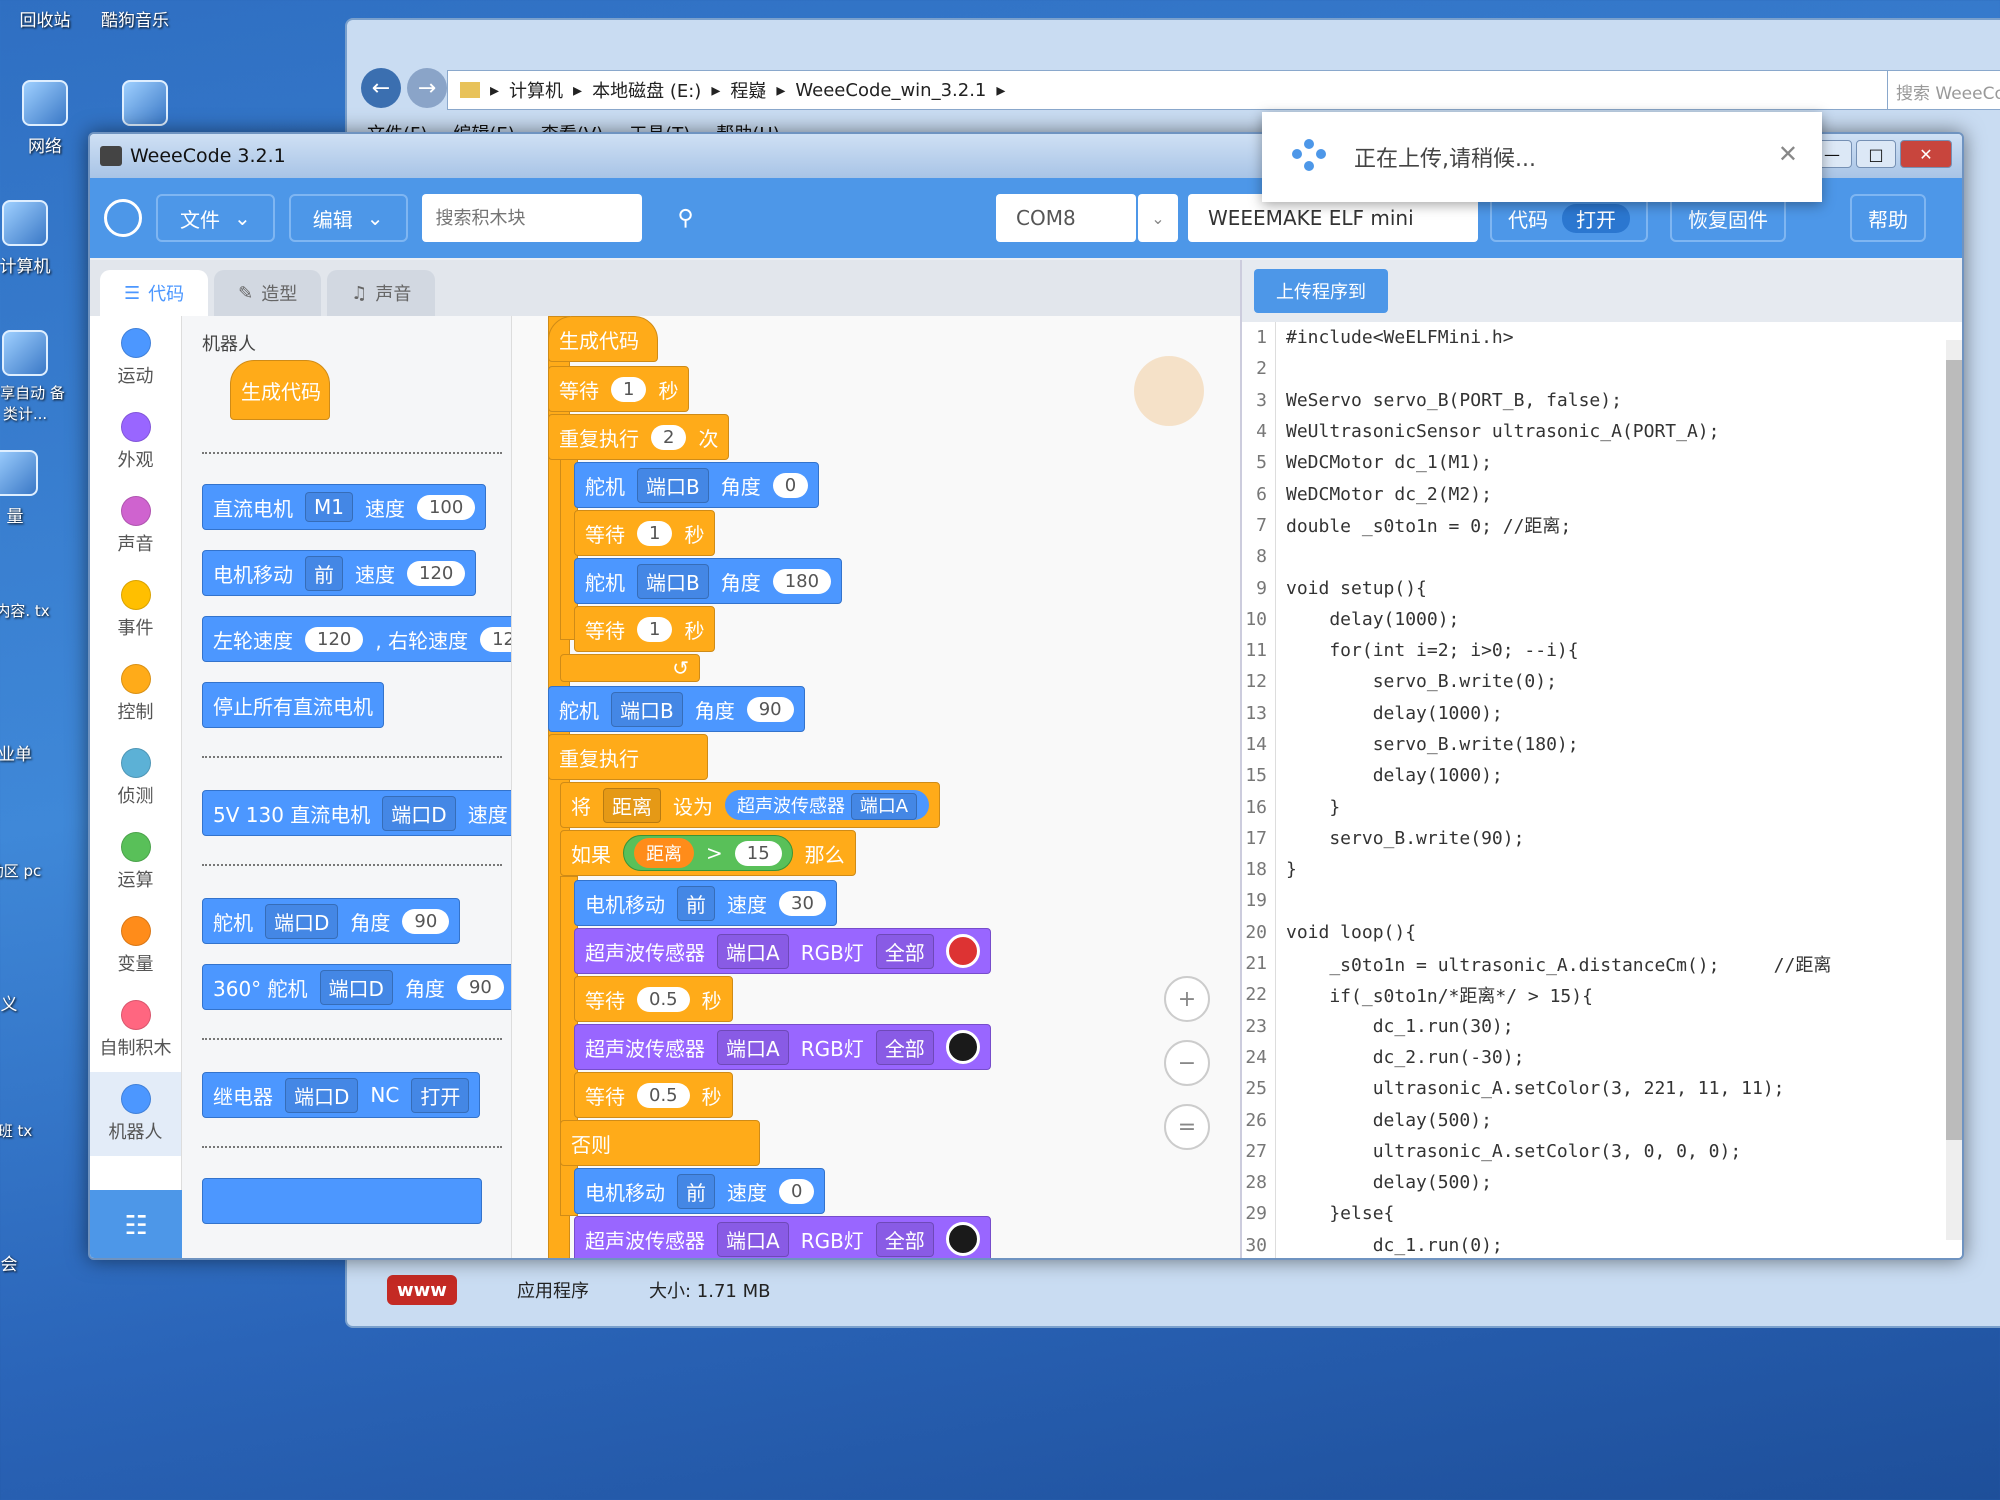 The height and width of the screenshot is (1500, 2000). I want to click on port-dropdown: 端口B, so click(647, 709).